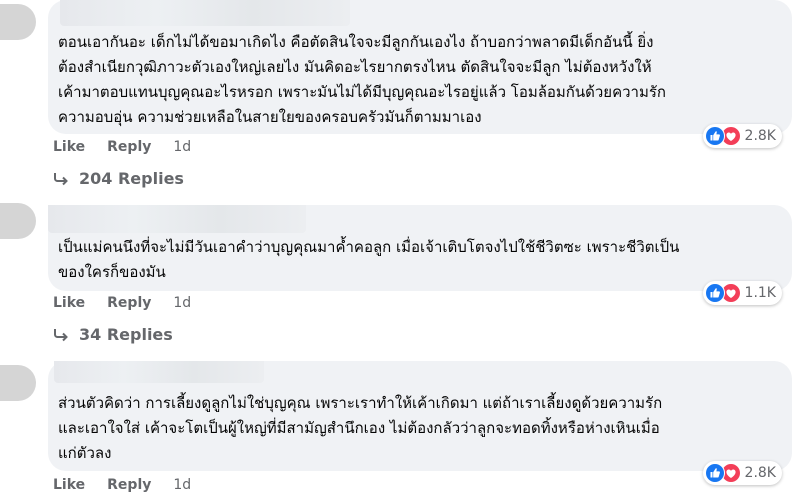 The height and width of the screenshot is (501, 800). What do you see at coordinates (126, 334) in the screenshot?
I see `replies-count-label: 34 Replies` at bounding box center [126, 334].